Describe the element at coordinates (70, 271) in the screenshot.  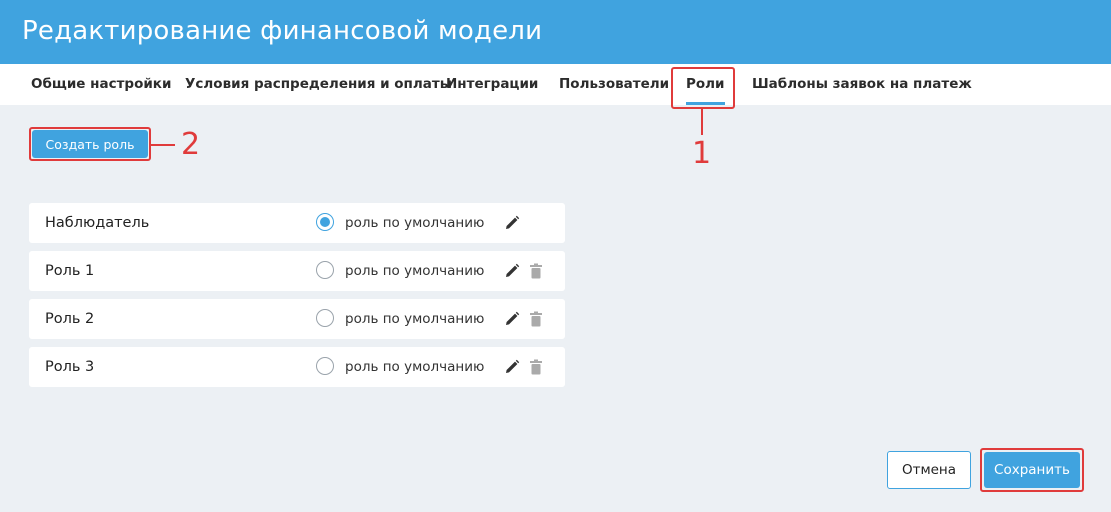
I see `role-name: Роль 1` at that location.